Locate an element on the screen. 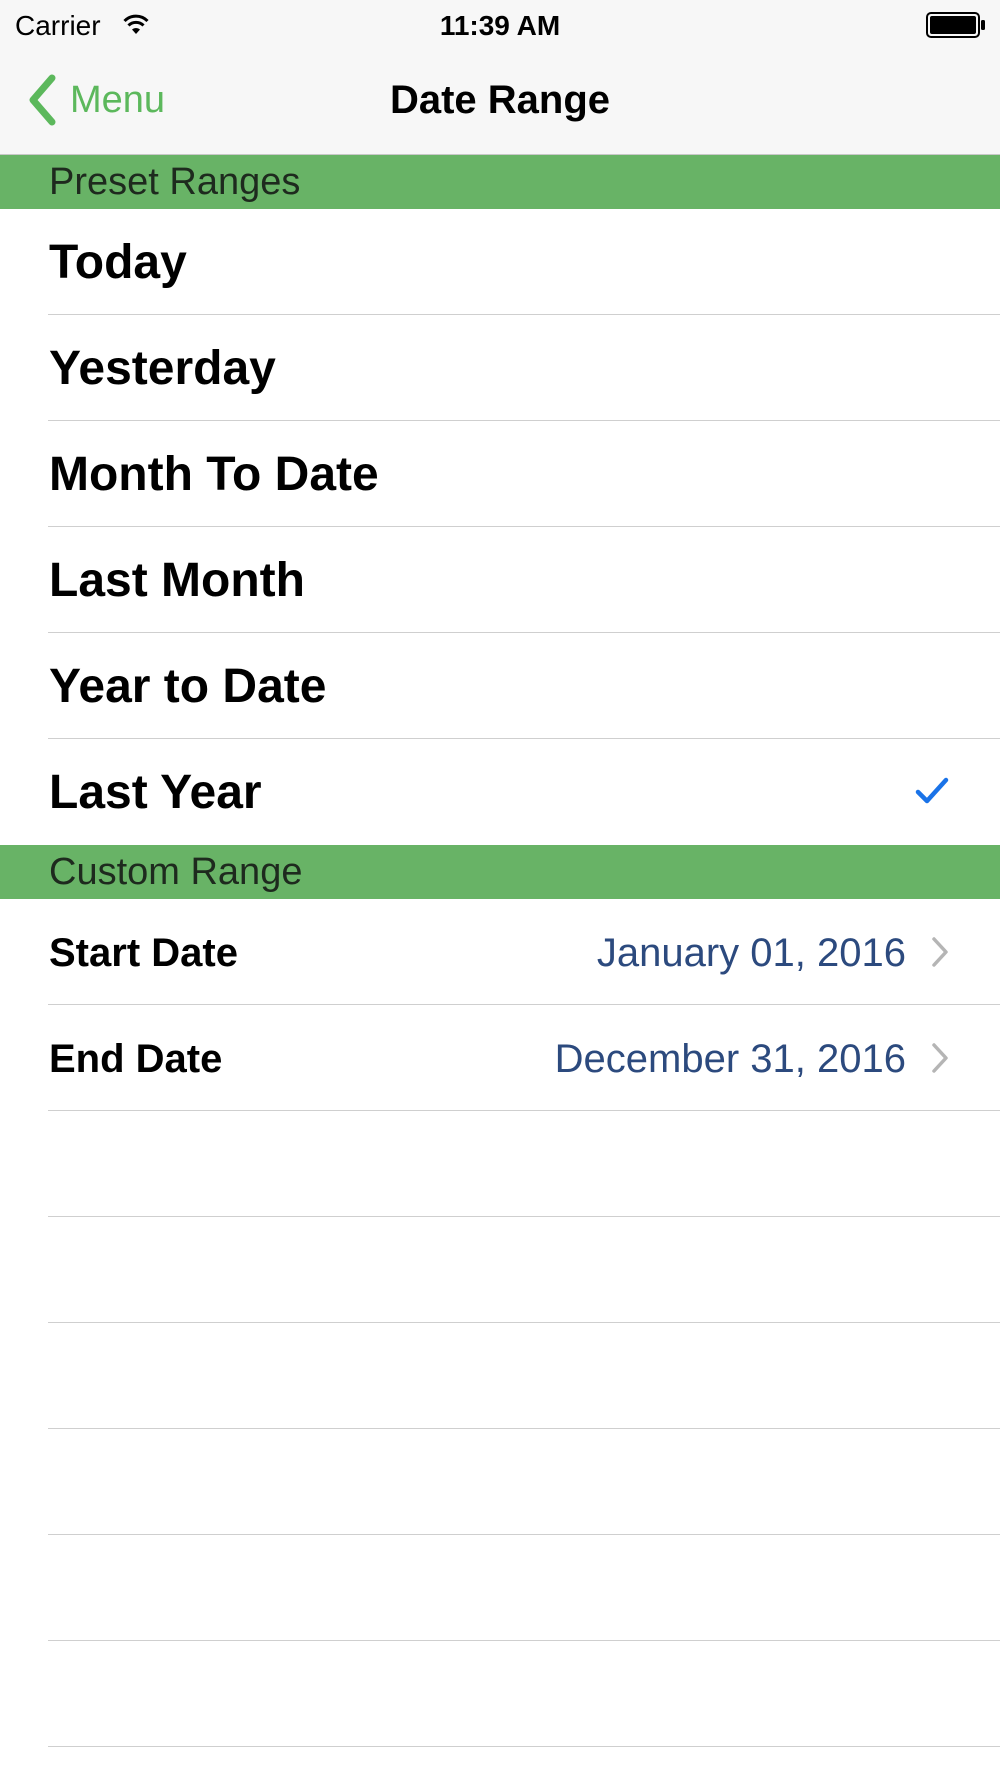 This screenshot has width=1000, height=1778. start-date-label: Start Date is located at coordinates (143, 953).